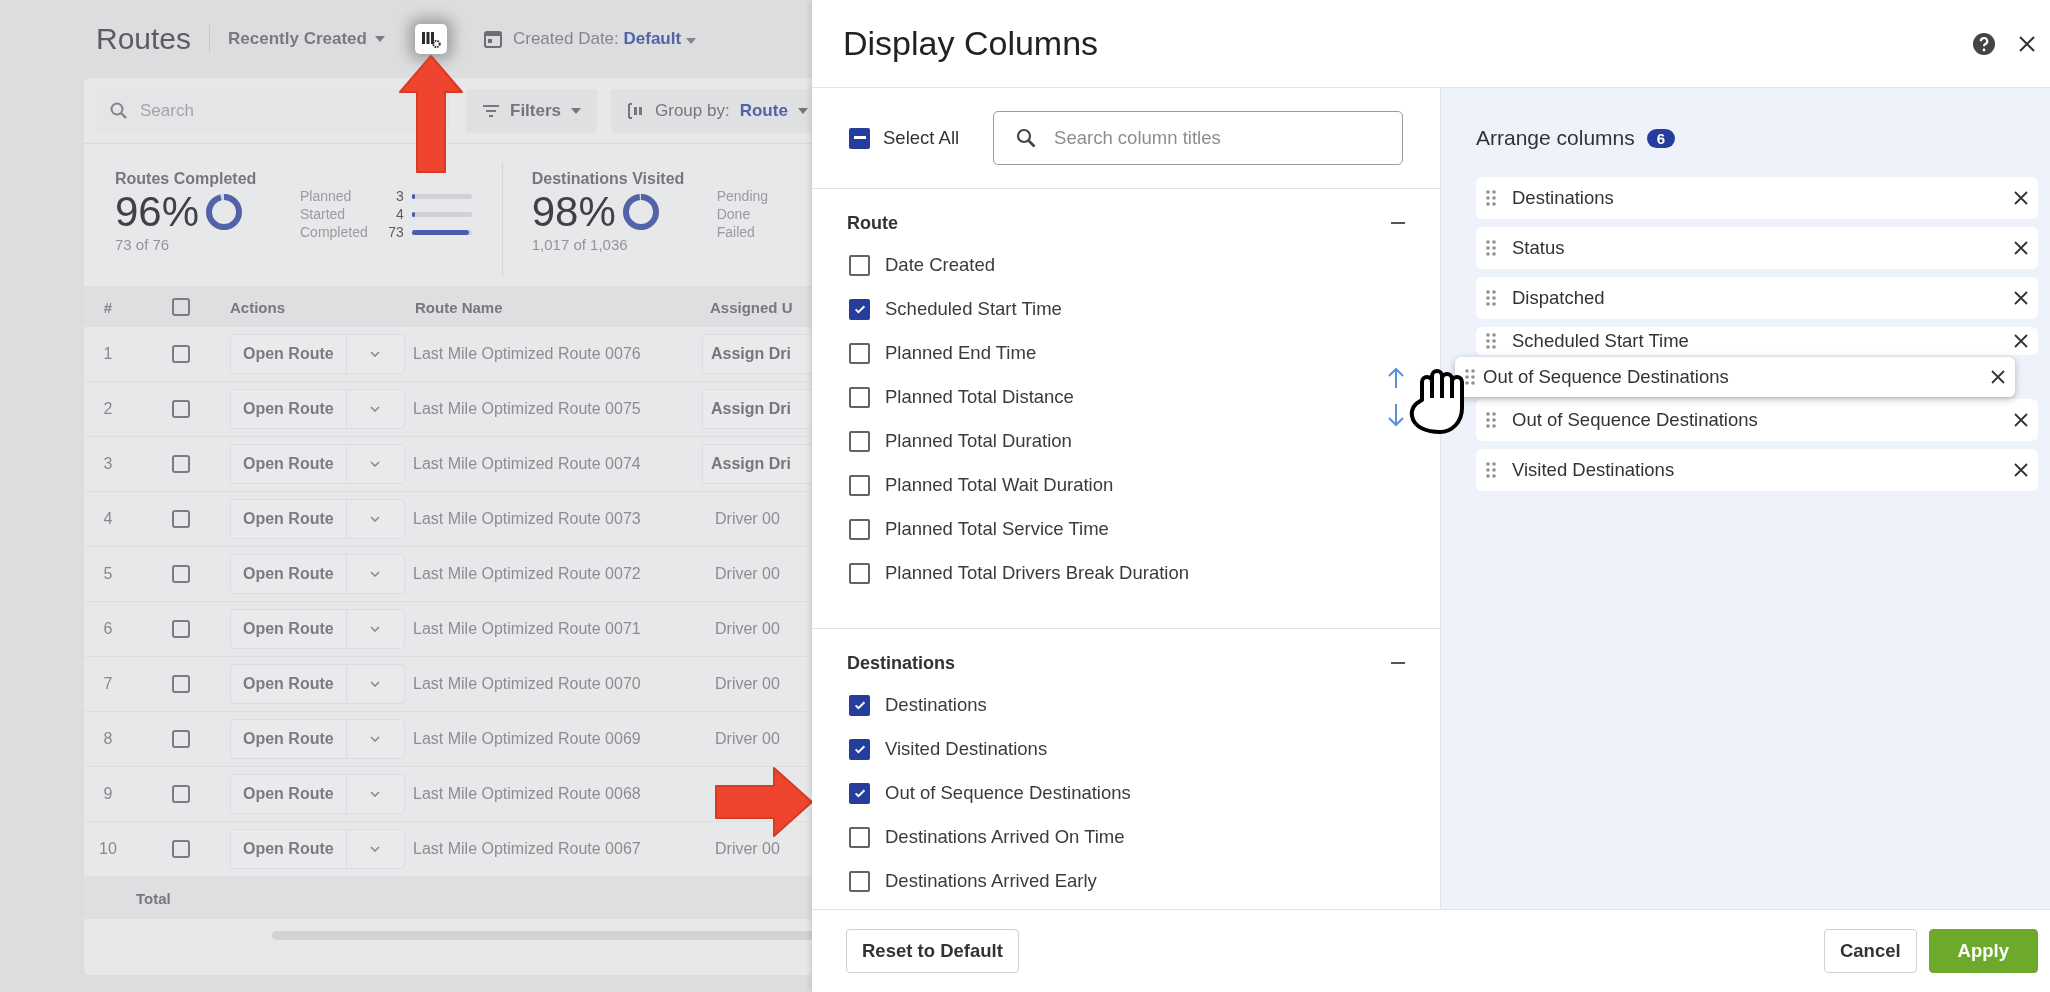 This screenshot has height=992, width=2050. Describe the element at coordinates (936, 705) in the screenshot. I see `column-option-label: Destinations` at that location.